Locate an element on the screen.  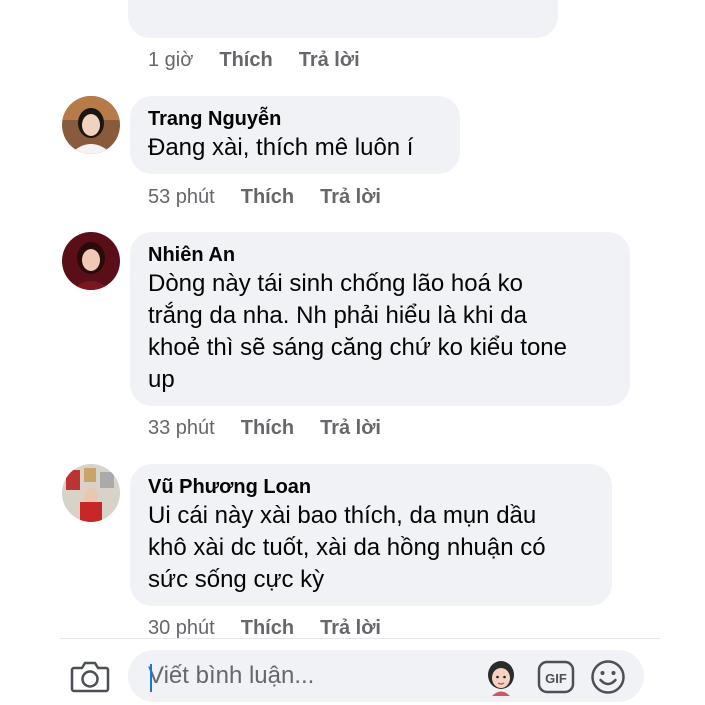
comment-text-line: trắng da nha. Nh phải hiểu là khi da is located at coordinates (337, 315).